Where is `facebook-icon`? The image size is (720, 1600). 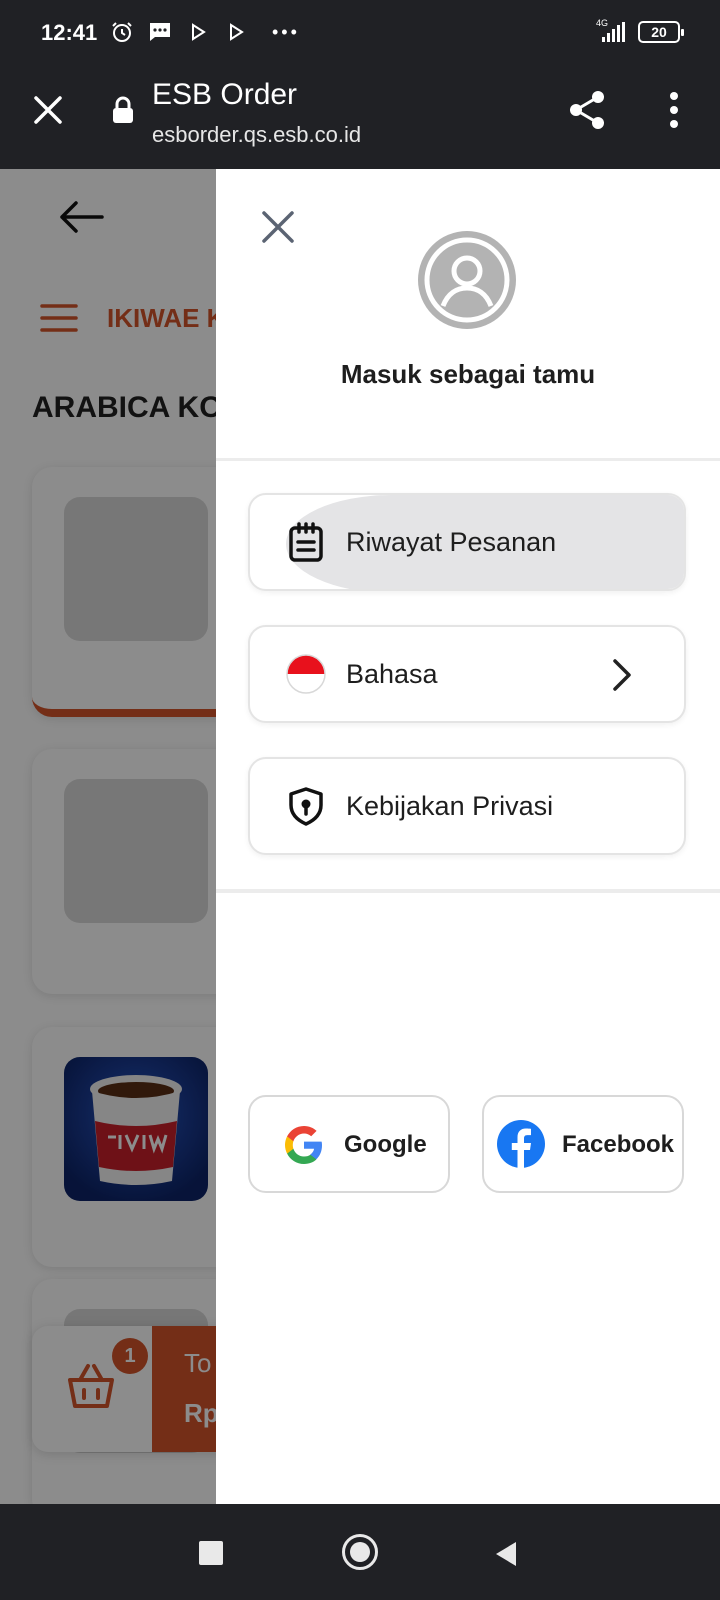 facebook-icon is located at coordinates (521, 1144).